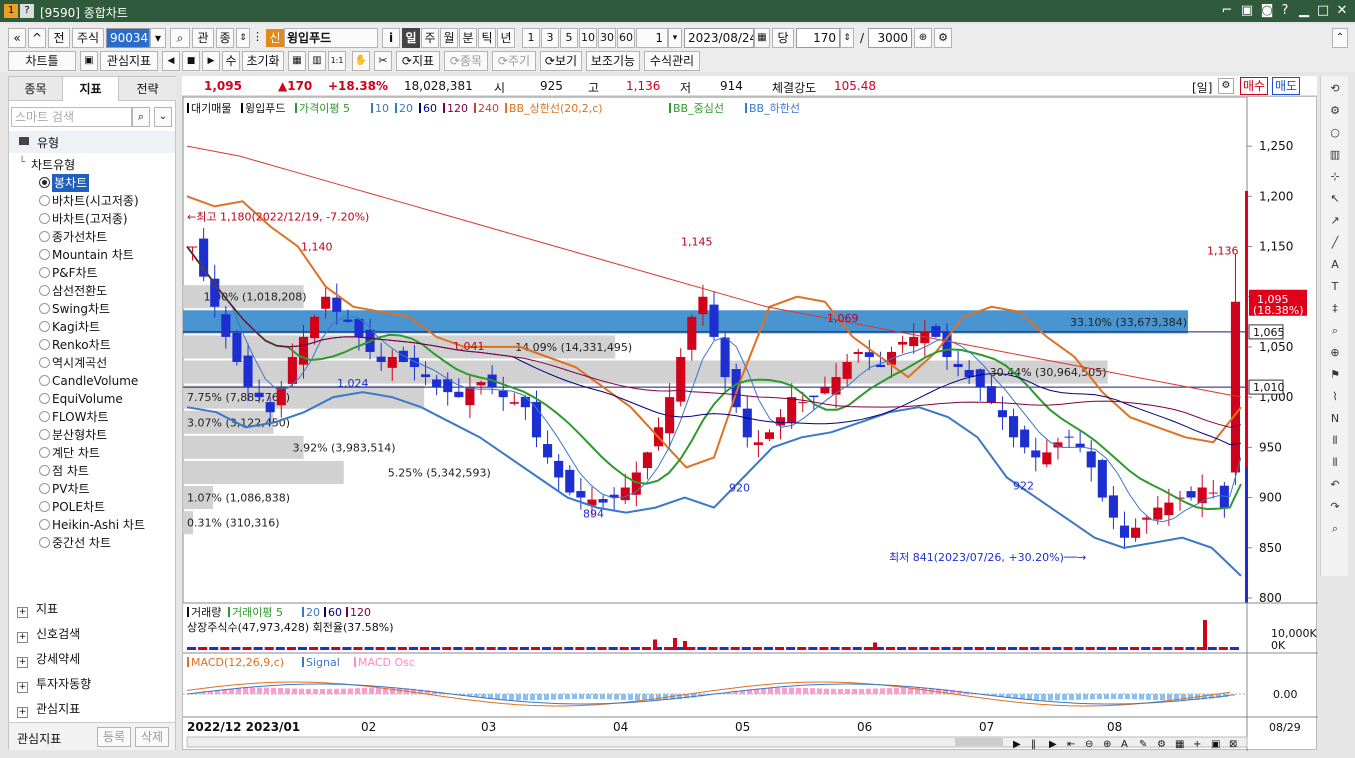  Describe the element at coordinates (129, 61) in the screenshot. I see `watch-indicator-button: 관심지표` at that location.